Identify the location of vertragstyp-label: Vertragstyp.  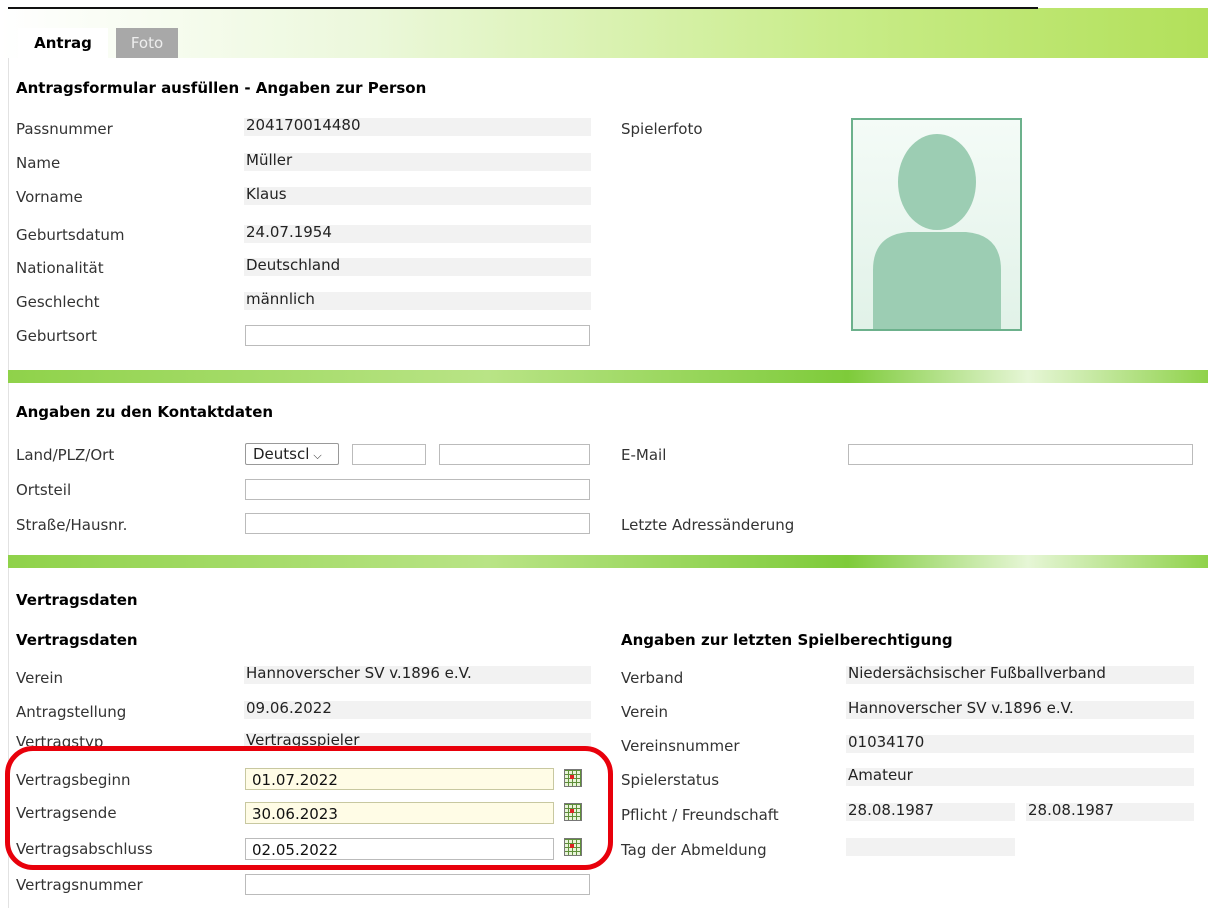
(60, 739).